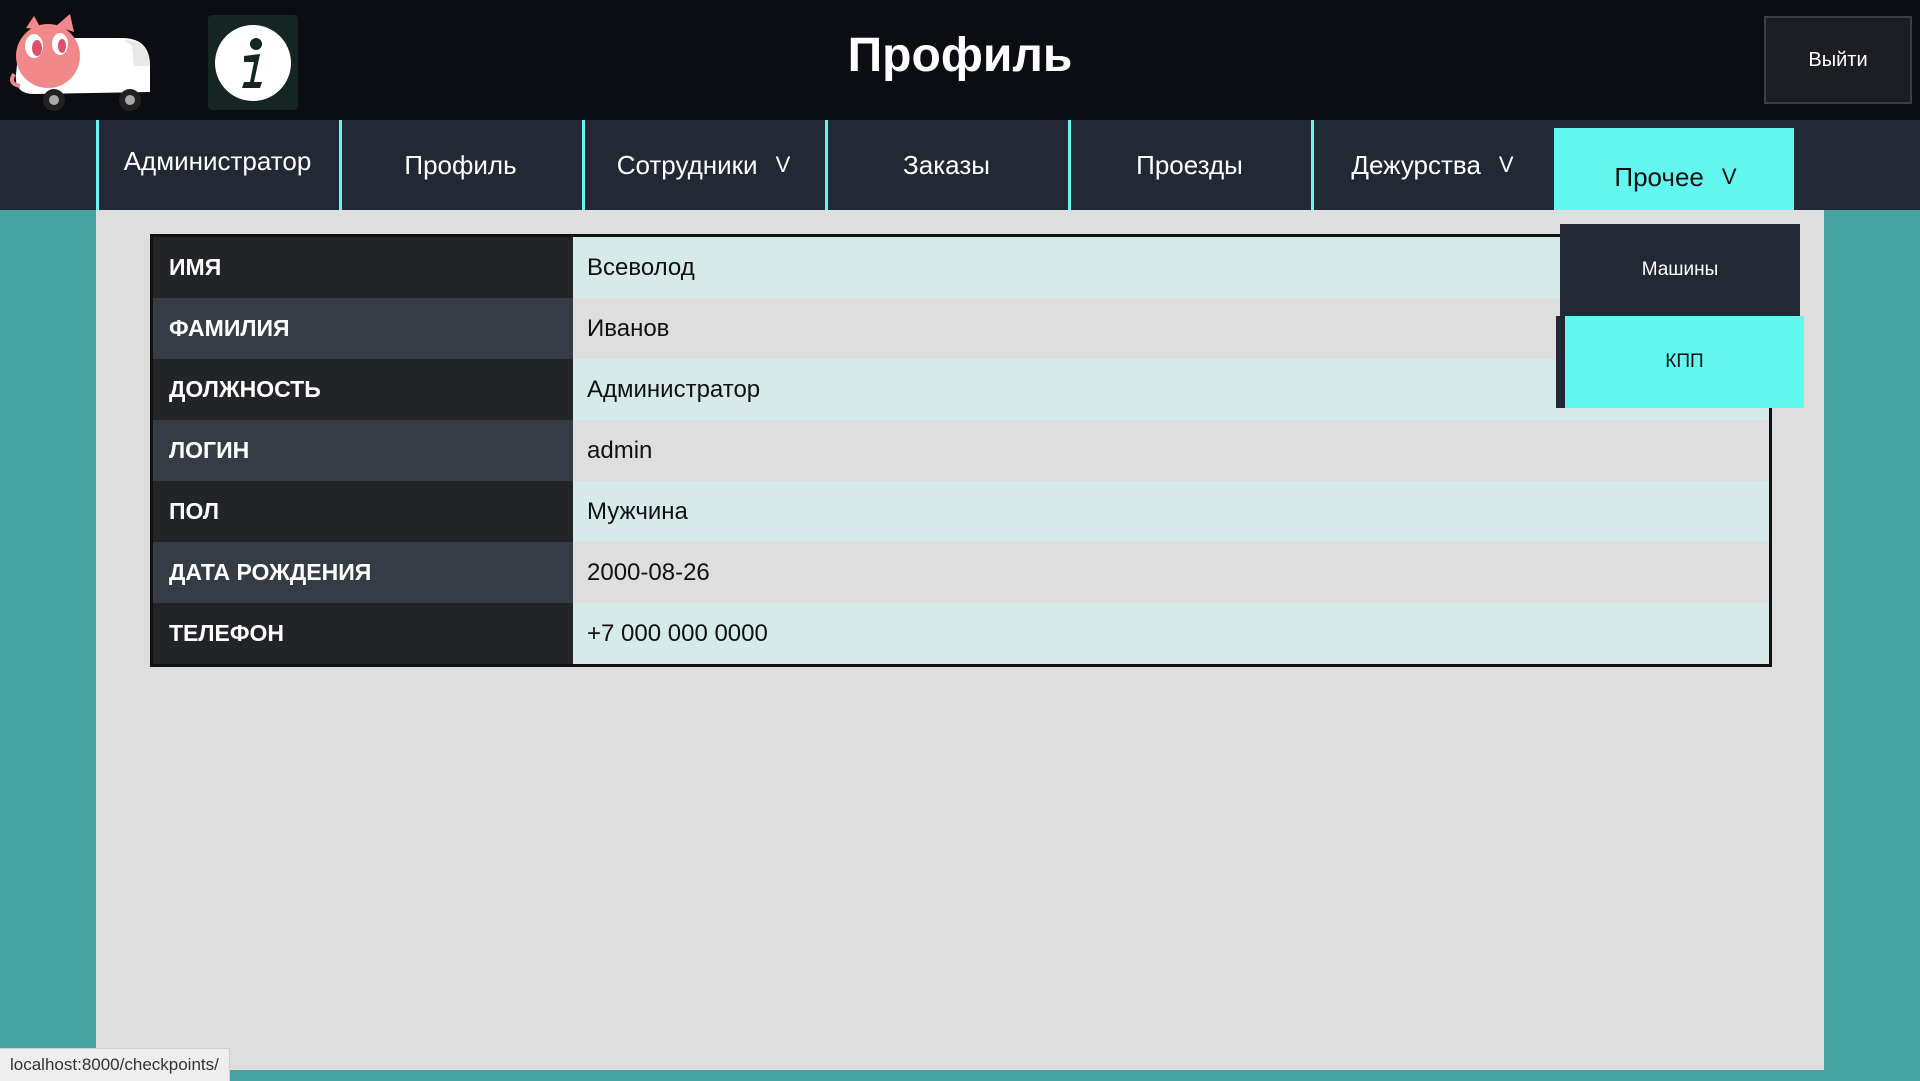  What do you see at coordinates (1172, 511) in the screenshot?
I see `profile-value: Мужчина` at bounding box center [1172, 511].